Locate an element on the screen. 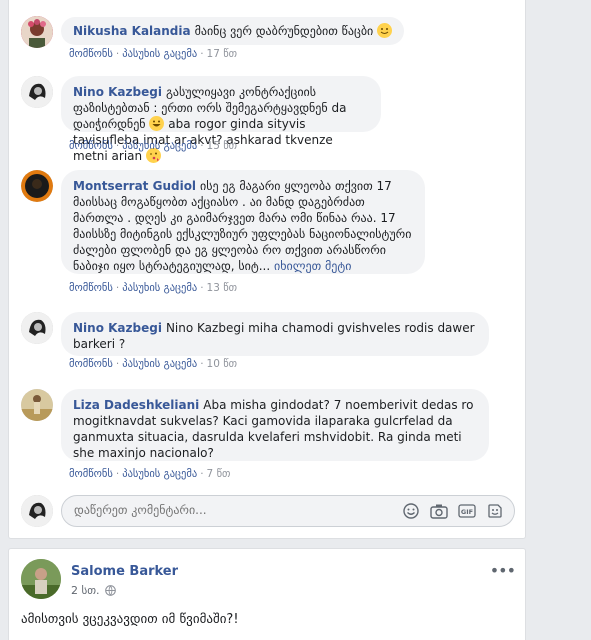  current-user-avatar is located at coordinates (37, 511).